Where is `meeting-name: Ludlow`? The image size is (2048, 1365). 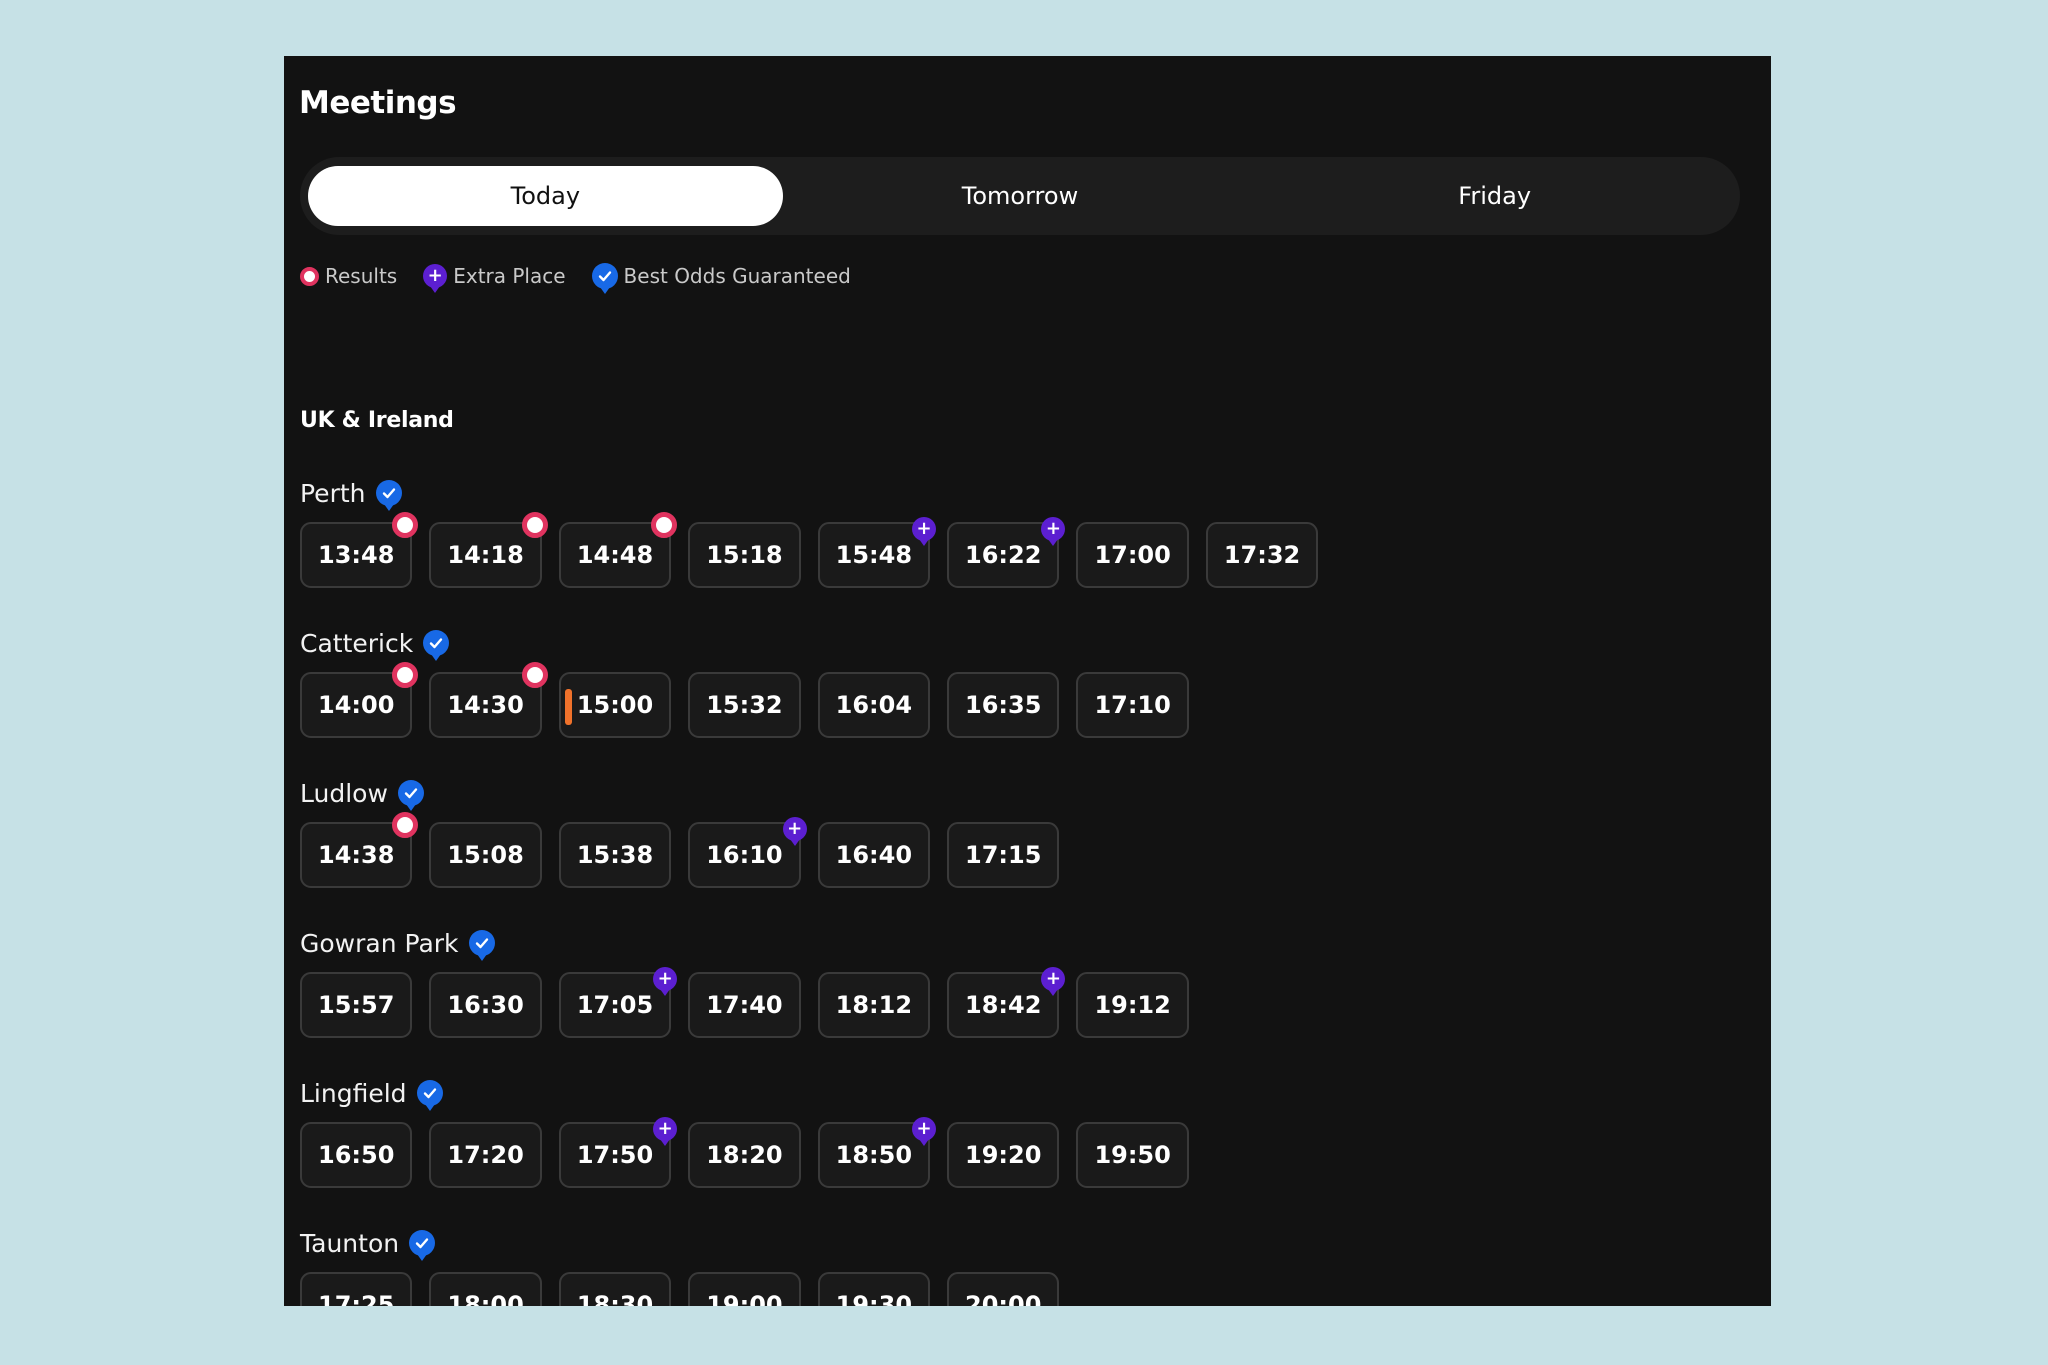 meeting-name: Ludlow is located at coordinates (344, 793).